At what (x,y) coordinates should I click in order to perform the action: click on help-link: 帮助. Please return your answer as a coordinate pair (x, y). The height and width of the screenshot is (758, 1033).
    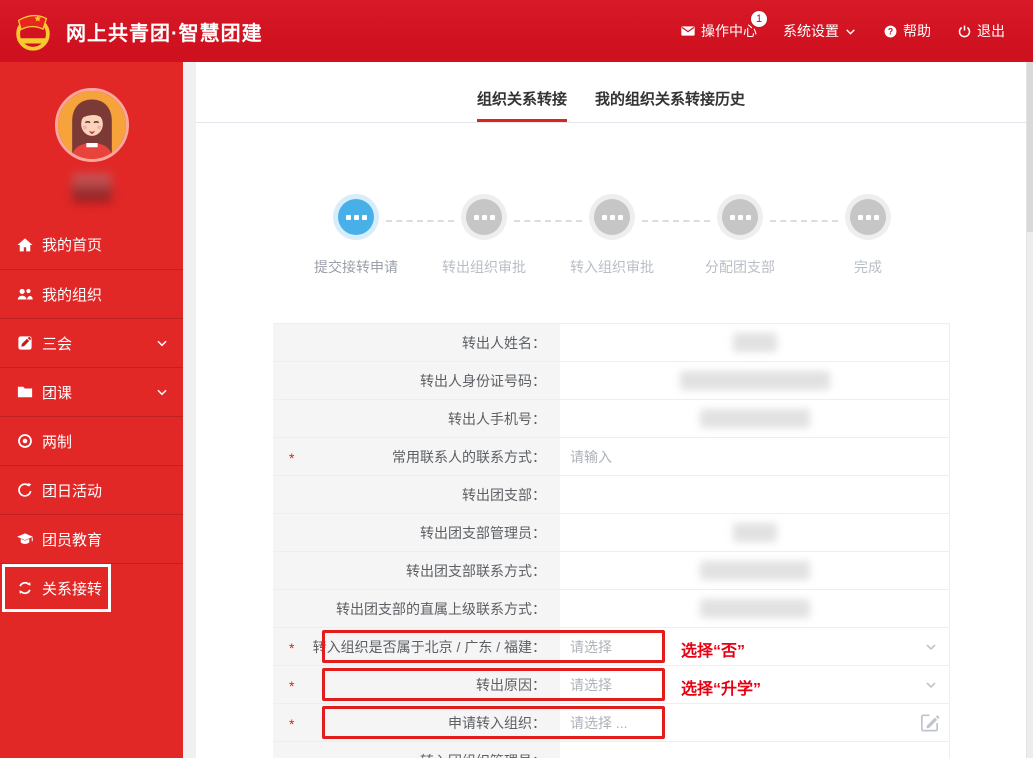
    Looking at the image, I should click on (907, 31).